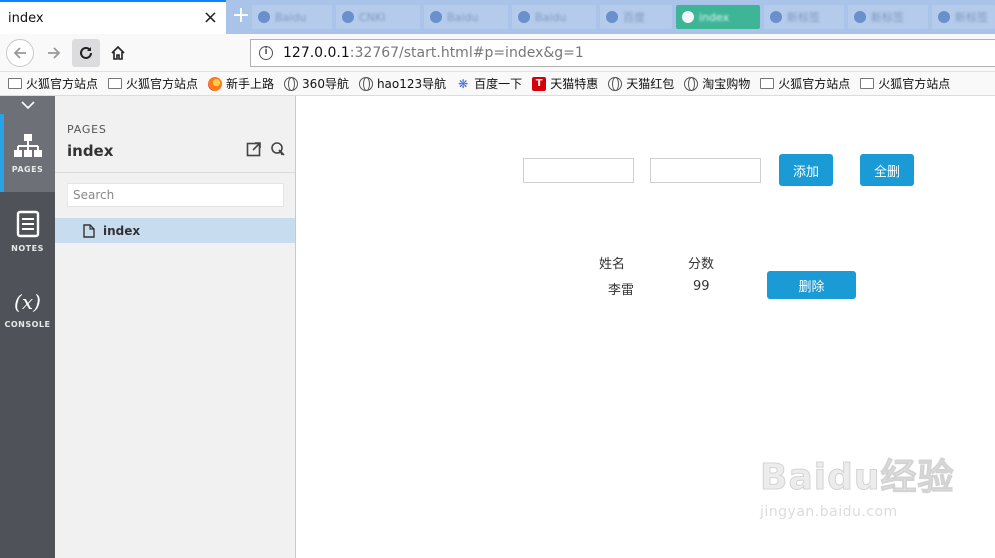 The image size is (995, 558). I want to click on rail-label-notes: NOTES, so click(27, 248).